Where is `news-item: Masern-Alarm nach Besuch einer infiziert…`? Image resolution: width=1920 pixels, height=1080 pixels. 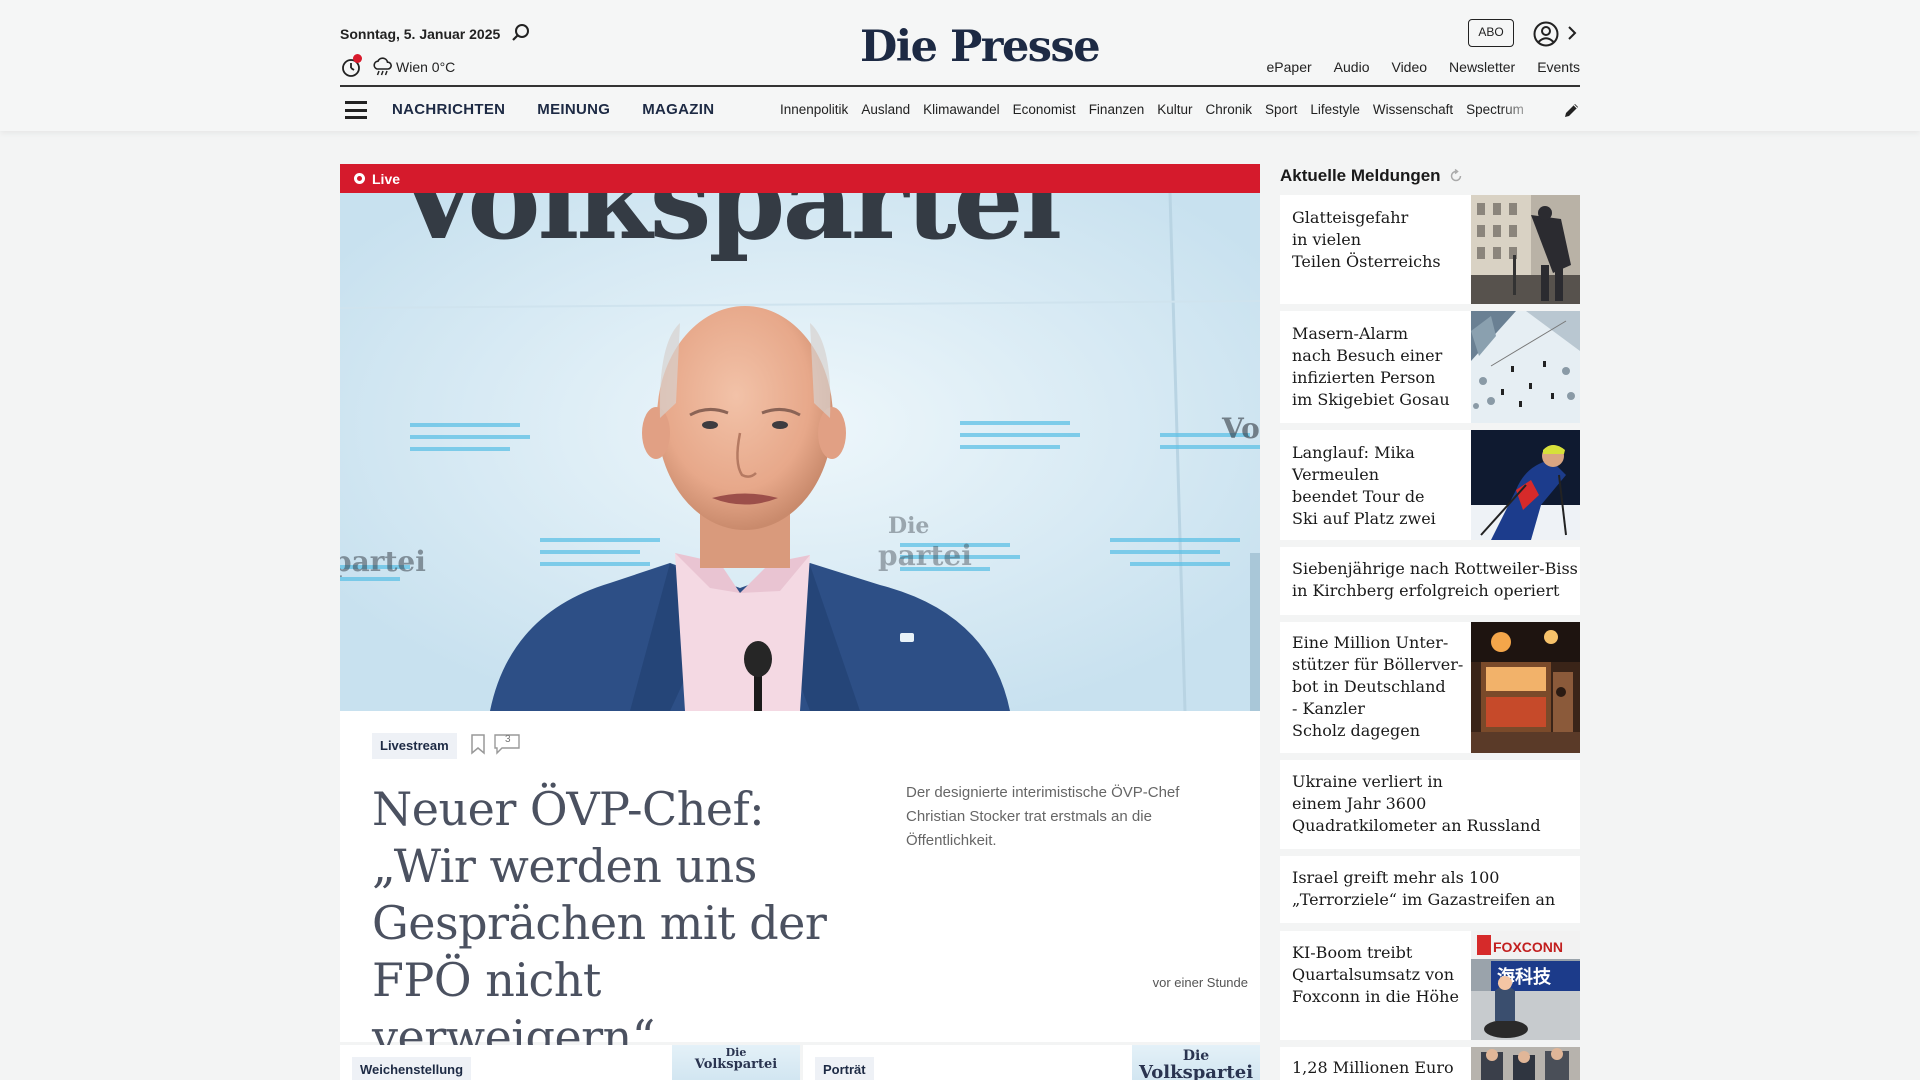
news-item: Masern-Alarm nach Besuch einer infiziert… is located at coordinates (1430, 367).